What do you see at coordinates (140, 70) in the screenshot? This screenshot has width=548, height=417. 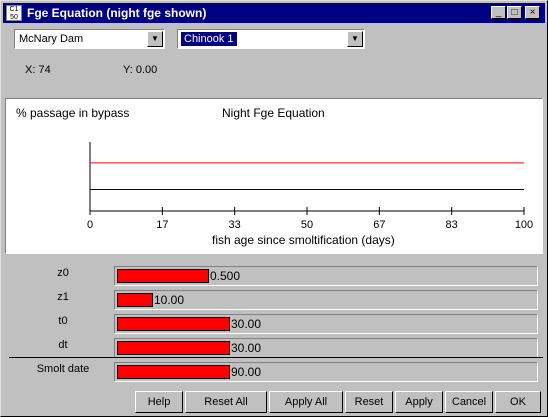 I see `y-coordinate-readout: Y: 0.00` at bounding box center [140, 70].